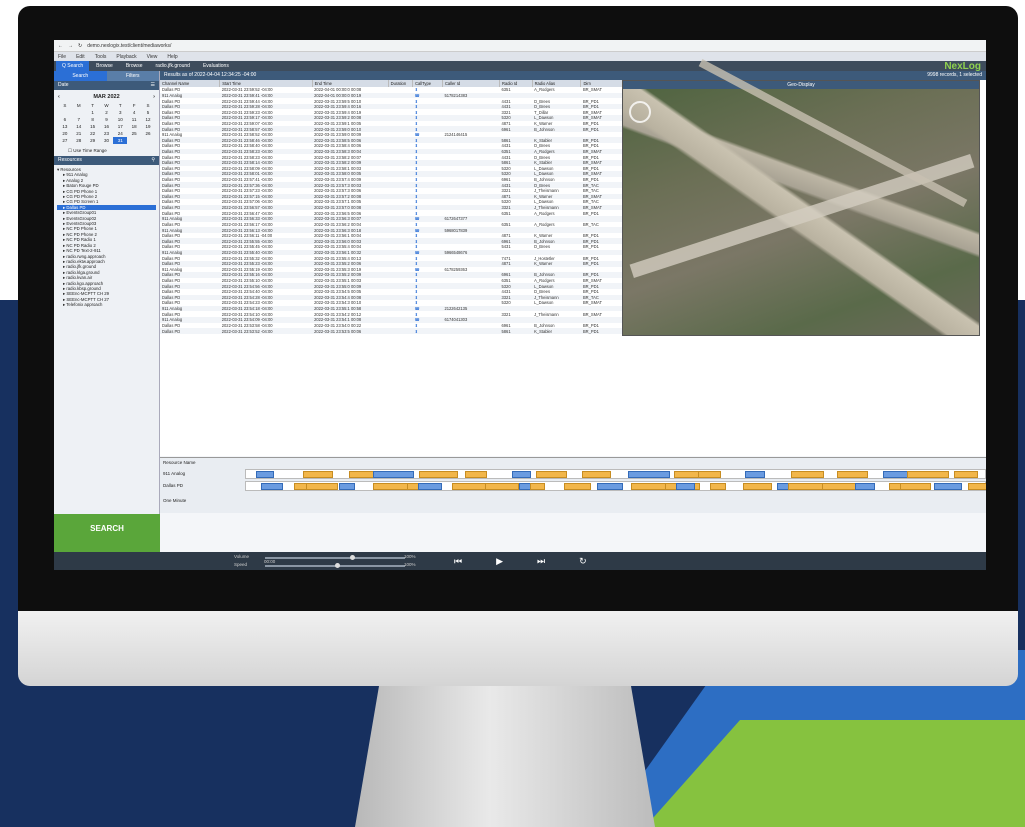 This screenshot has width=1025, height=827. What do you see at coordinates (200, 500) in the screenshot?
I see `zoom-select: One Minute` at bounding box center [200, 500].